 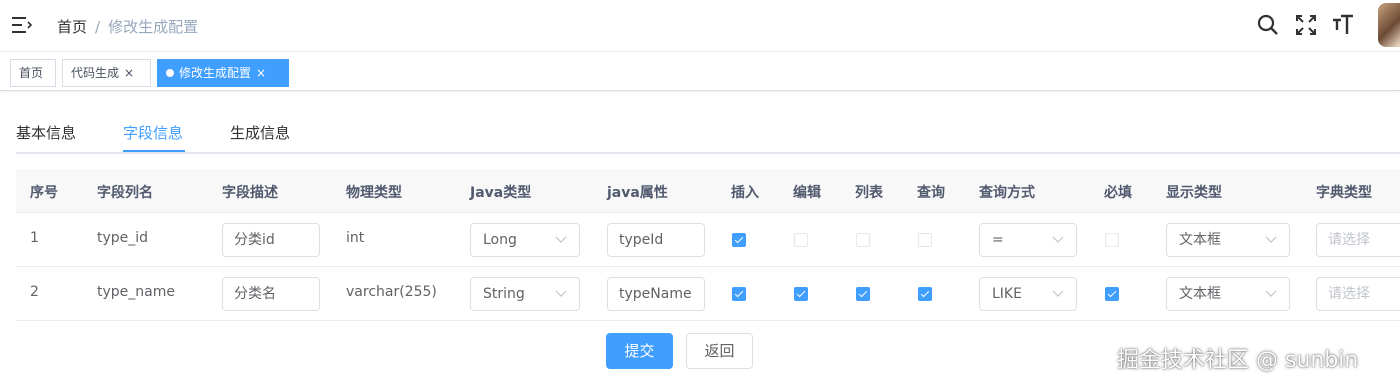 What do you see at coordinates (1028, 294) in the screenshot?
I see `query-type-select: LIKE` at bounding box center [1028, 294].